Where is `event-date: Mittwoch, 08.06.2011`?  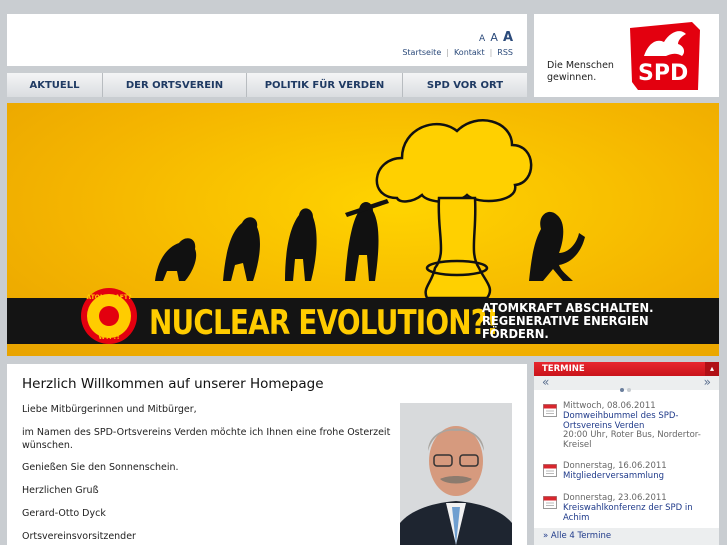
event-date: Mittwoch, 08.06.2011 is located at coordinates (609, 406).